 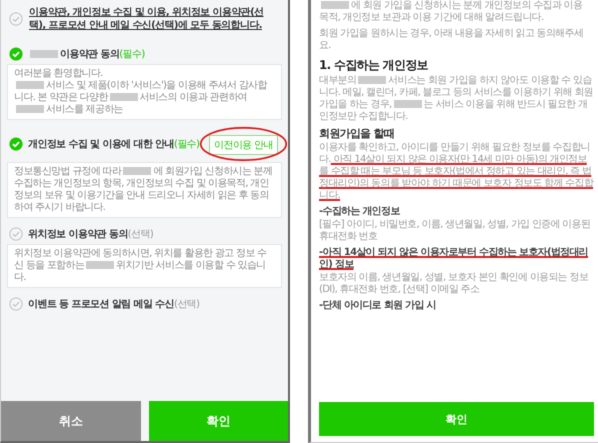 What do you see at coordinates (378, 306) in the screenshot?
I see `item-heading: -단체 아이디로 회원 가입 시` at bounding box center [378, 306].